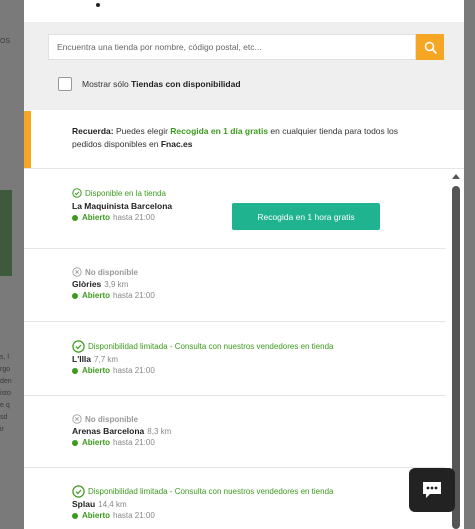  What do you see at coordinates (95, 359) in the screenshot?
I see `store-name: L'Illa 7,7 km` at bounding box center [95, 359].